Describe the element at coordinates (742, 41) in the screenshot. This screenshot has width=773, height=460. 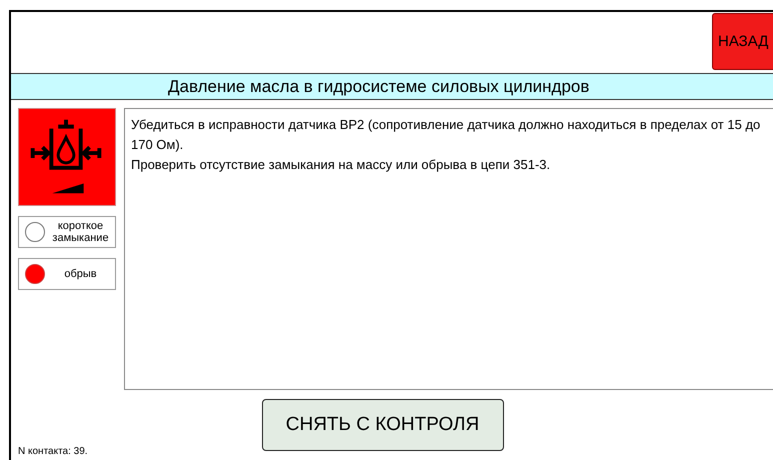
I see `back-button: НАЗАД` at that location.